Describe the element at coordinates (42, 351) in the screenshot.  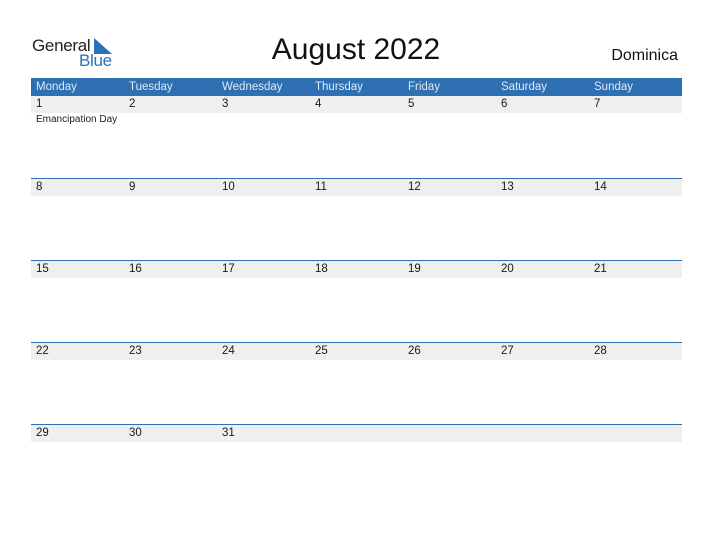
I see `day-number: 22` at that location.